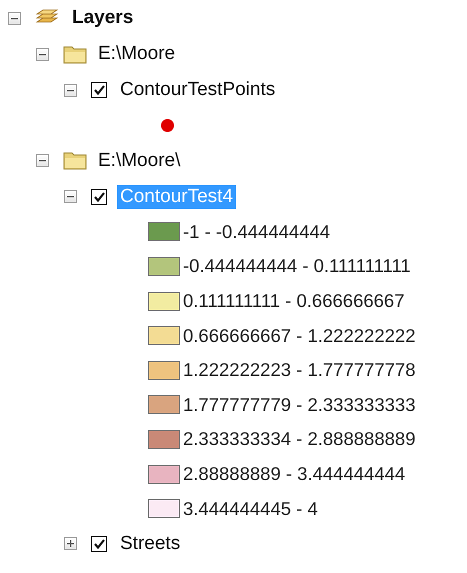 This screenshot has height=573, width=467. Describe the element at coordinates (299, 335) in the screenshot. I see `legend-label: 0.666666667 - 1.222222222` at that location.